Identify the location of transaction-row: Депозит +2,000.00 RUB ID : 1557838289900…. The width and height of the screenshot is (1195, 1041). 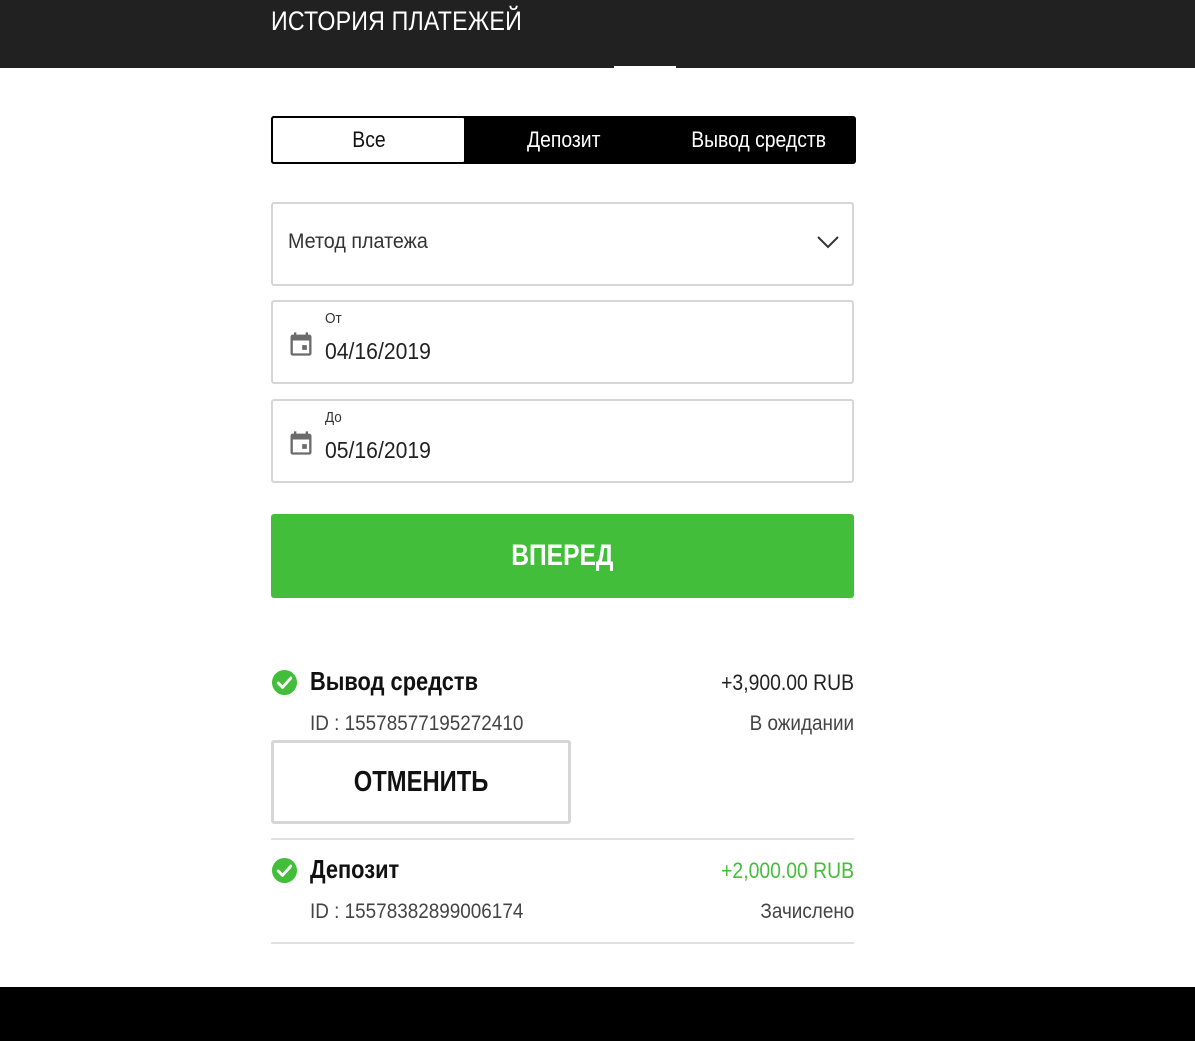
(562, 896).